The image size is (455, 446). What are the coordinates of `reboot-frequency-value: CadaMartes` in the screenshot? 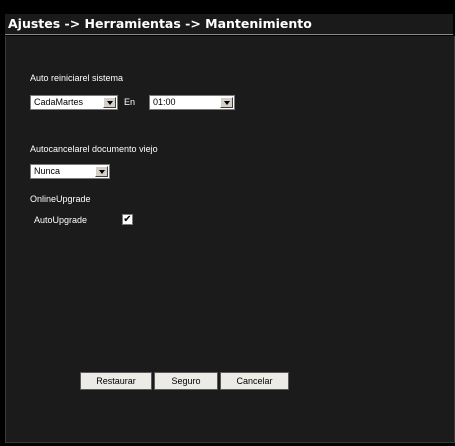 It's located at (59, 102).